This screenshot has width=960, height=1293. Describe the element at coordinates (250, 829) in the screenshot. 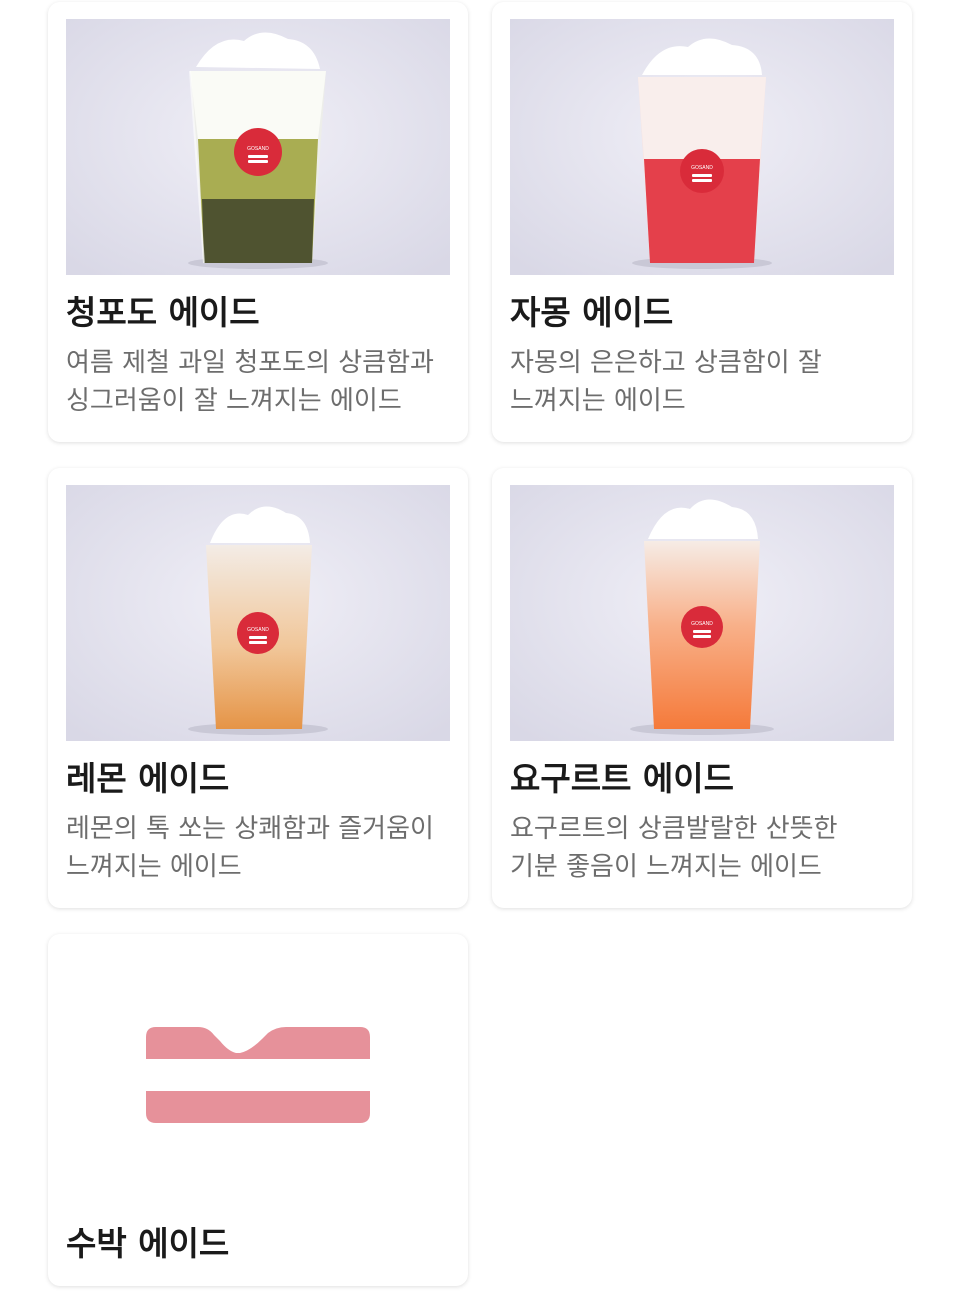

I see `description-line: 레몬의 톡 쏘는 상쾌함과 즐거움이` at that location.